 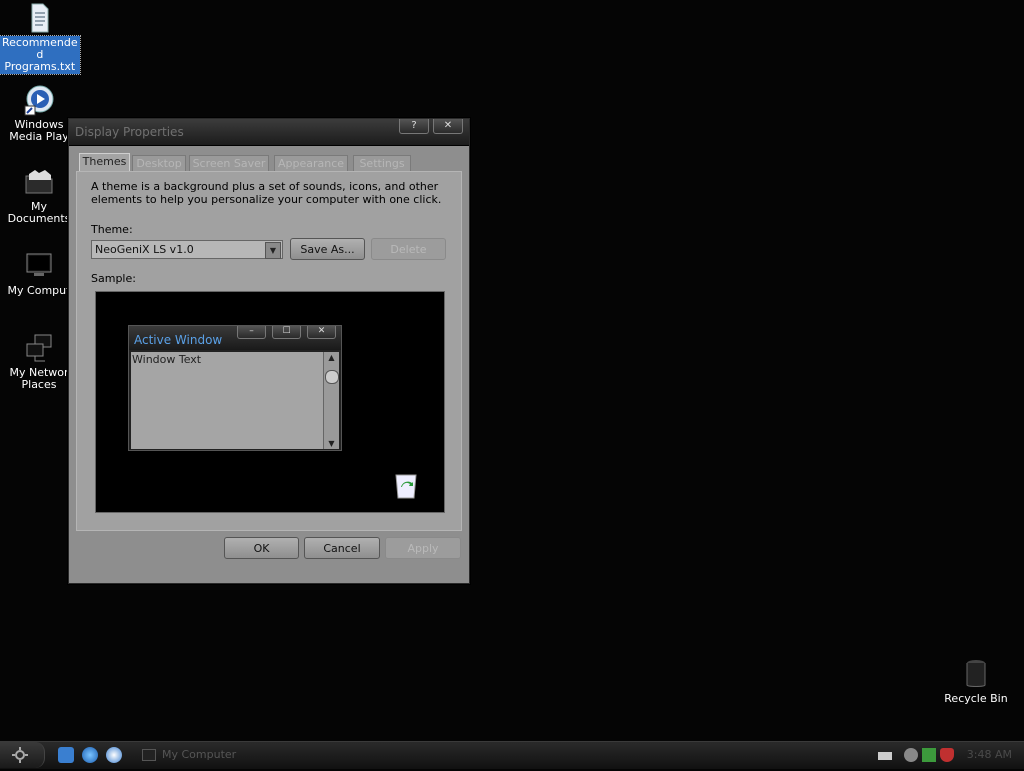 What do you see at coordinates (66, 755) in the screenshot?
I see `quicklaunch-explorer-icon` at bounding box center [66, 755].